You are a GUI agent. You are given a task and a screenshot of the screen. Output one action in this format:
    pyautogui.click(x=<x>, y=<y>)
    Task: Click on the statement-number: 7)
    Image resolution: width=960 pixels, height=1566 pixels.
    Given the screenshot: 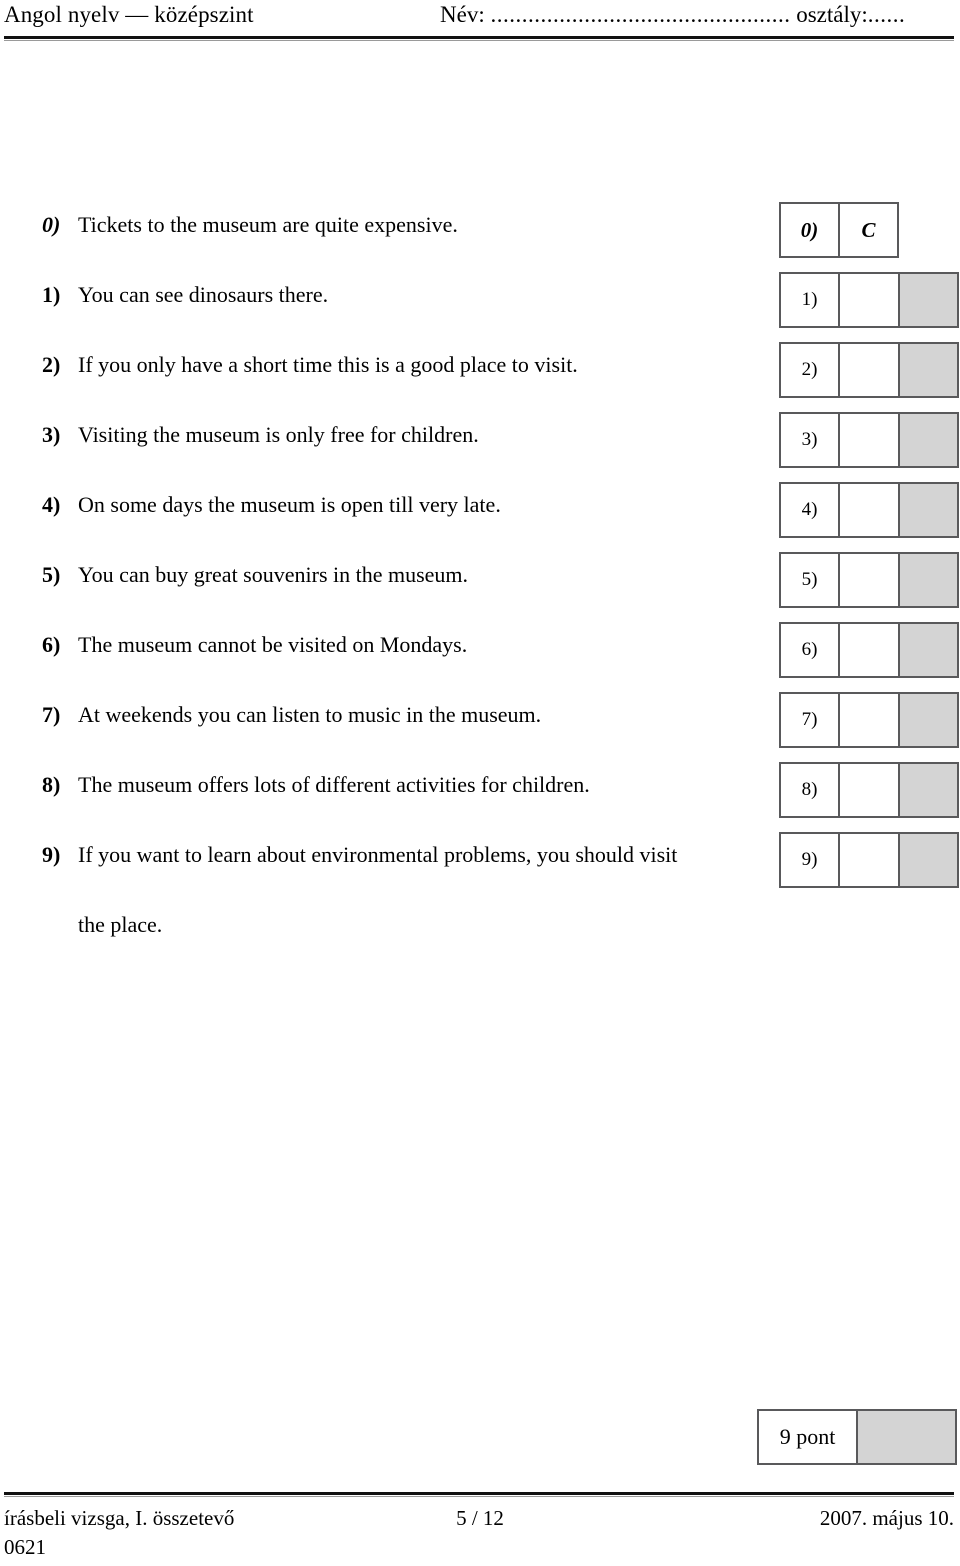 What is the action you would take?
    pyautogui.click(x=51, y=714)
    